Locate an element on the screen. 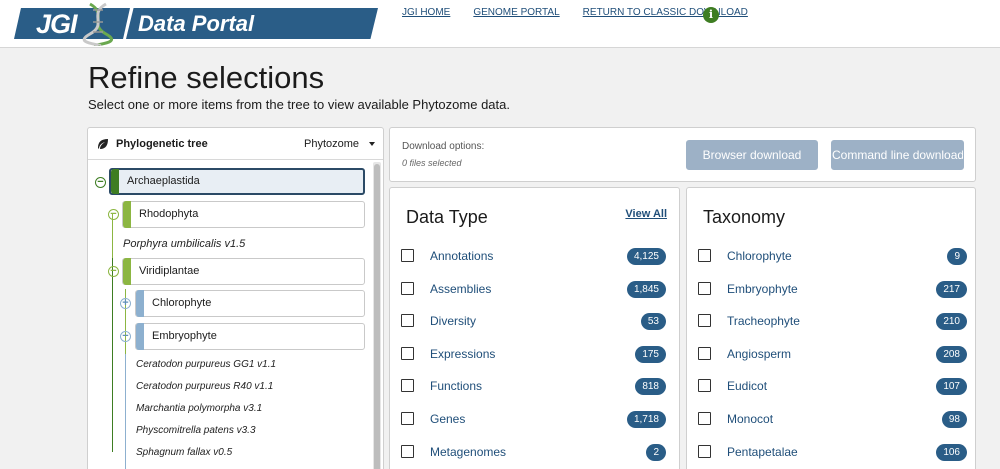 The height and width of the screenshot is (469, 1000). taxonomy-row-tracheophyte: Tracheophyte 210 is located at coordinates (831, 321).